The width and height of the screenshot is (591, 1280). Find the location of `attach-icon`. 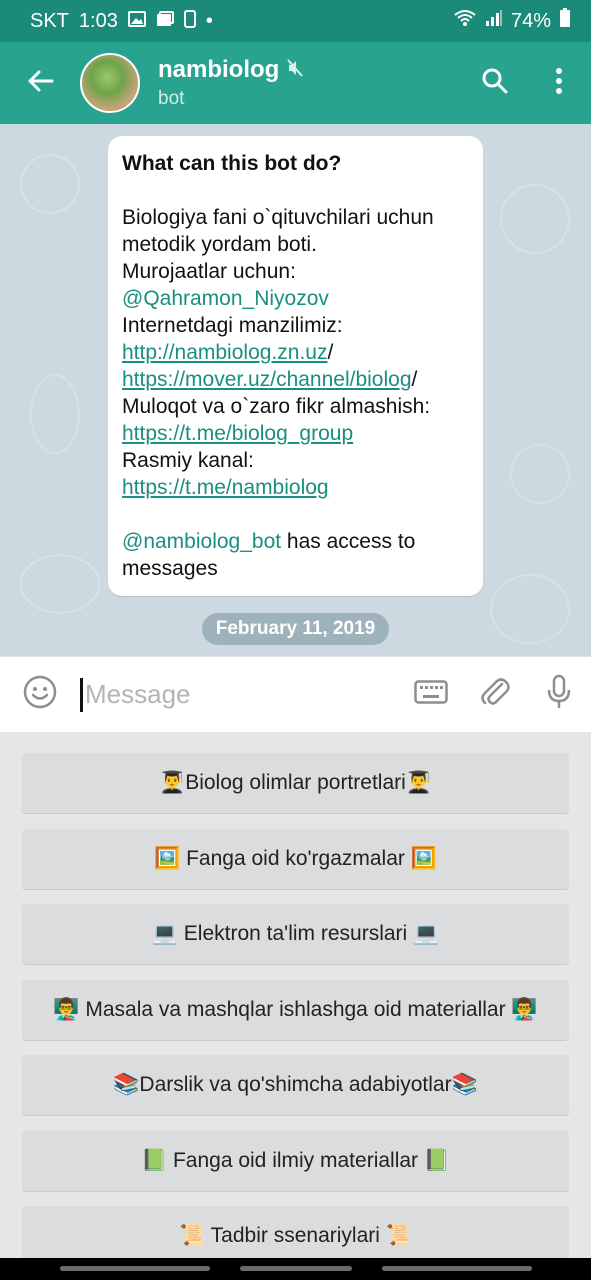

attach-icon is located at coordinates (495, 694).